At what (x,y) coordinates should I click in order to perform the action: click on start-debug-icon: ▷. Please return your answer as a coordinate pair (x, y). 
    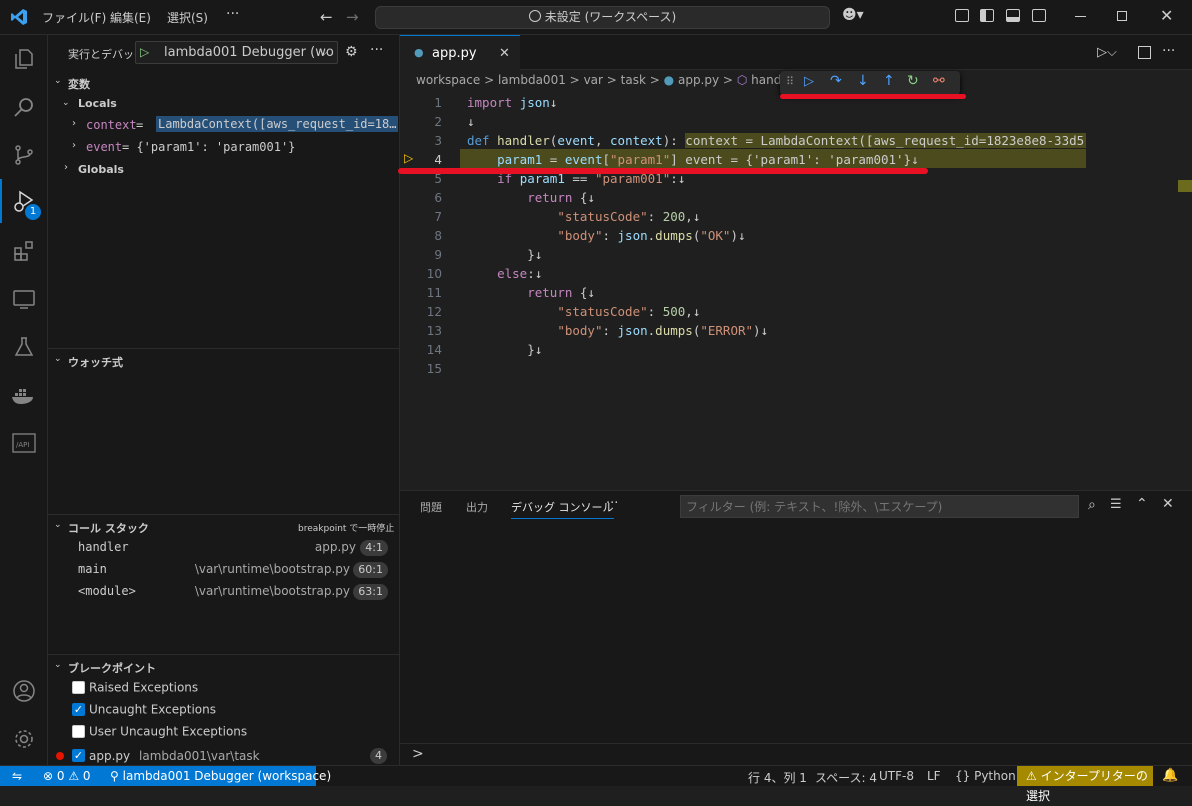
    Looking at the image, I should click on (144, 52).